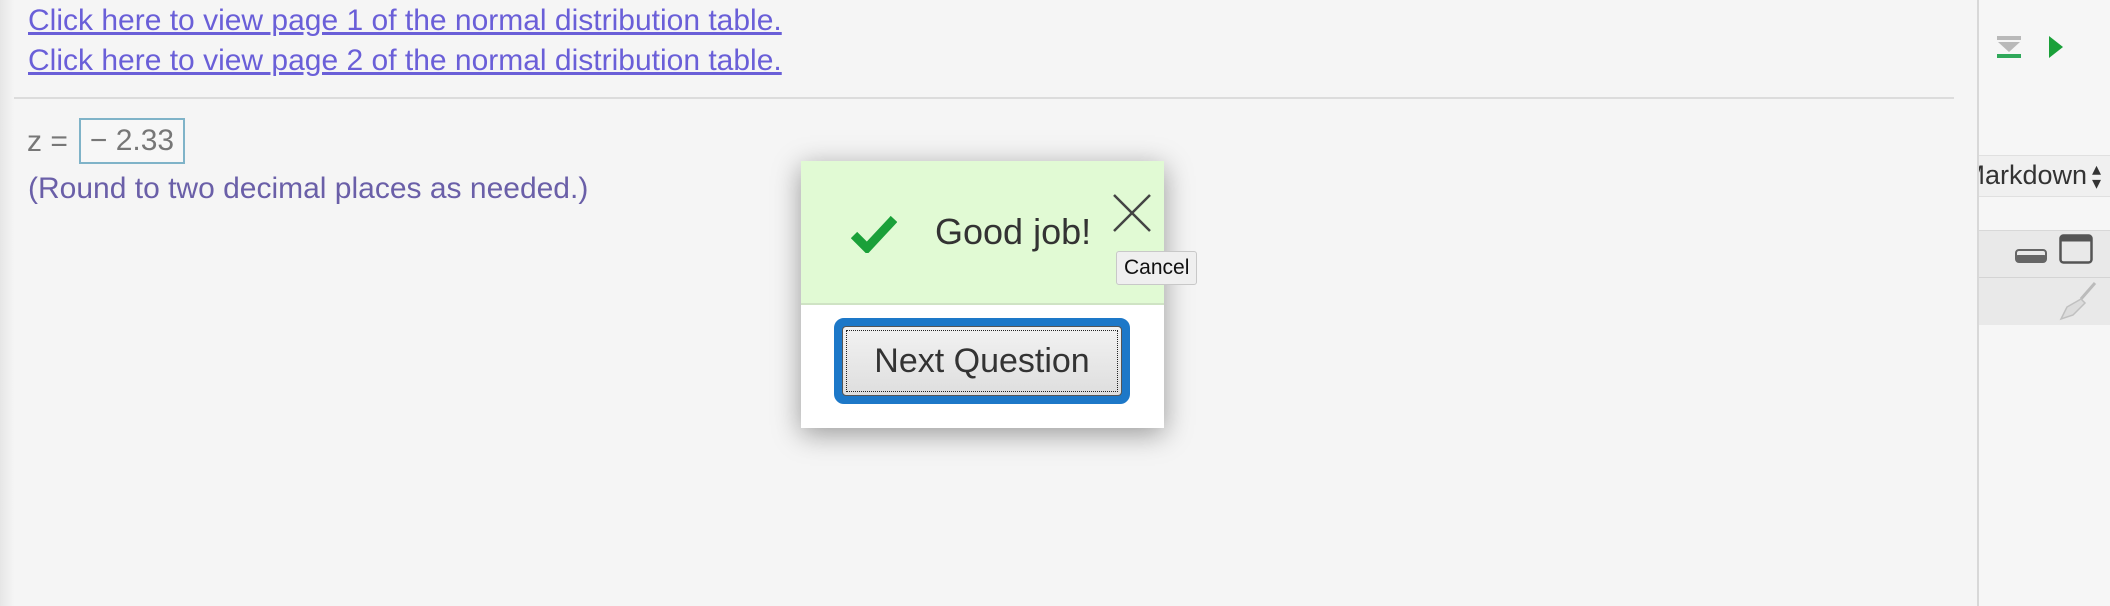  Describe the element at coordinates (47, 141) in the screenshot. I see `z-label: z =` at that location.